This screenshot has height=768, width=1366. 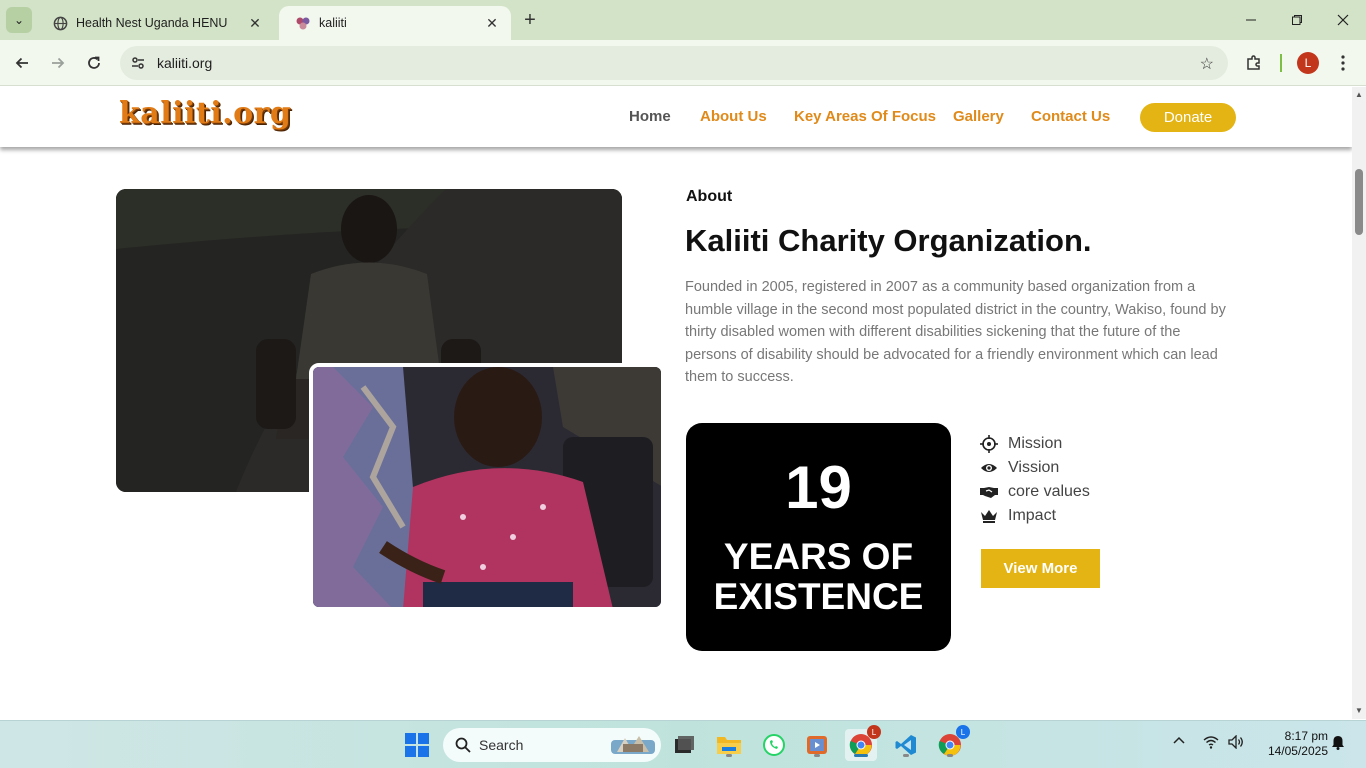 I want to click on years-of-existence-card: 19 YEARS OF EXISTENCE, so click(x=818, y=537).